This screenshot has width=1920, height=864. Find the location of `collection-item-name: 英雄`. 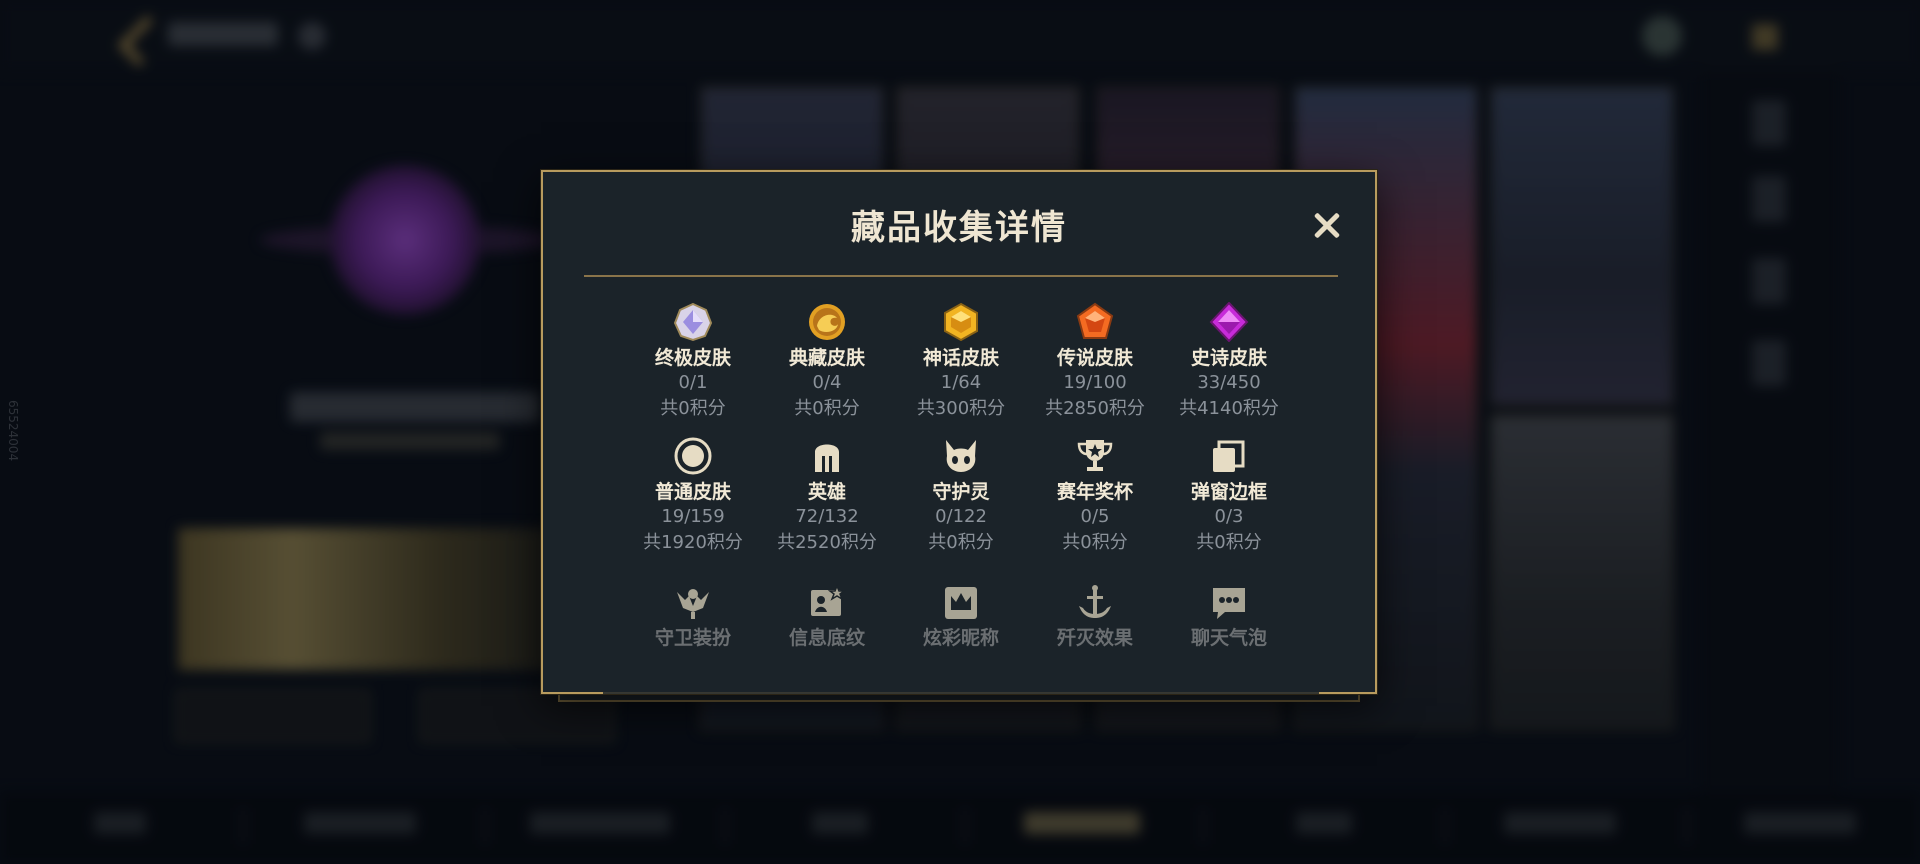

collection-item-name: 英雄 is located at coordinates (826, 492).